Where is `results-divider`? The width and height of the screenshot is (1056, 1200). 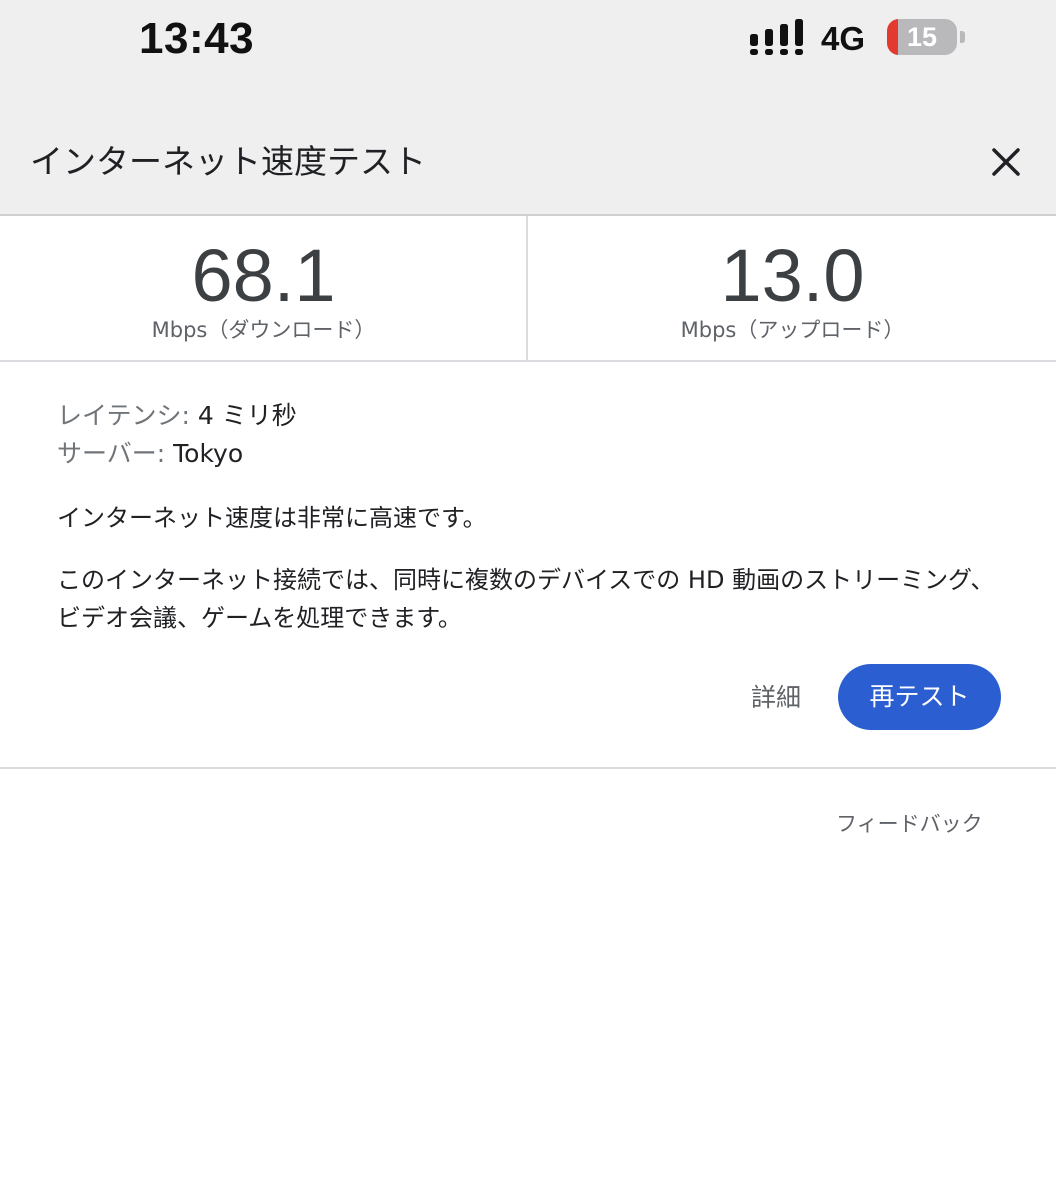 results-divider is located at coordinates (527, 288).